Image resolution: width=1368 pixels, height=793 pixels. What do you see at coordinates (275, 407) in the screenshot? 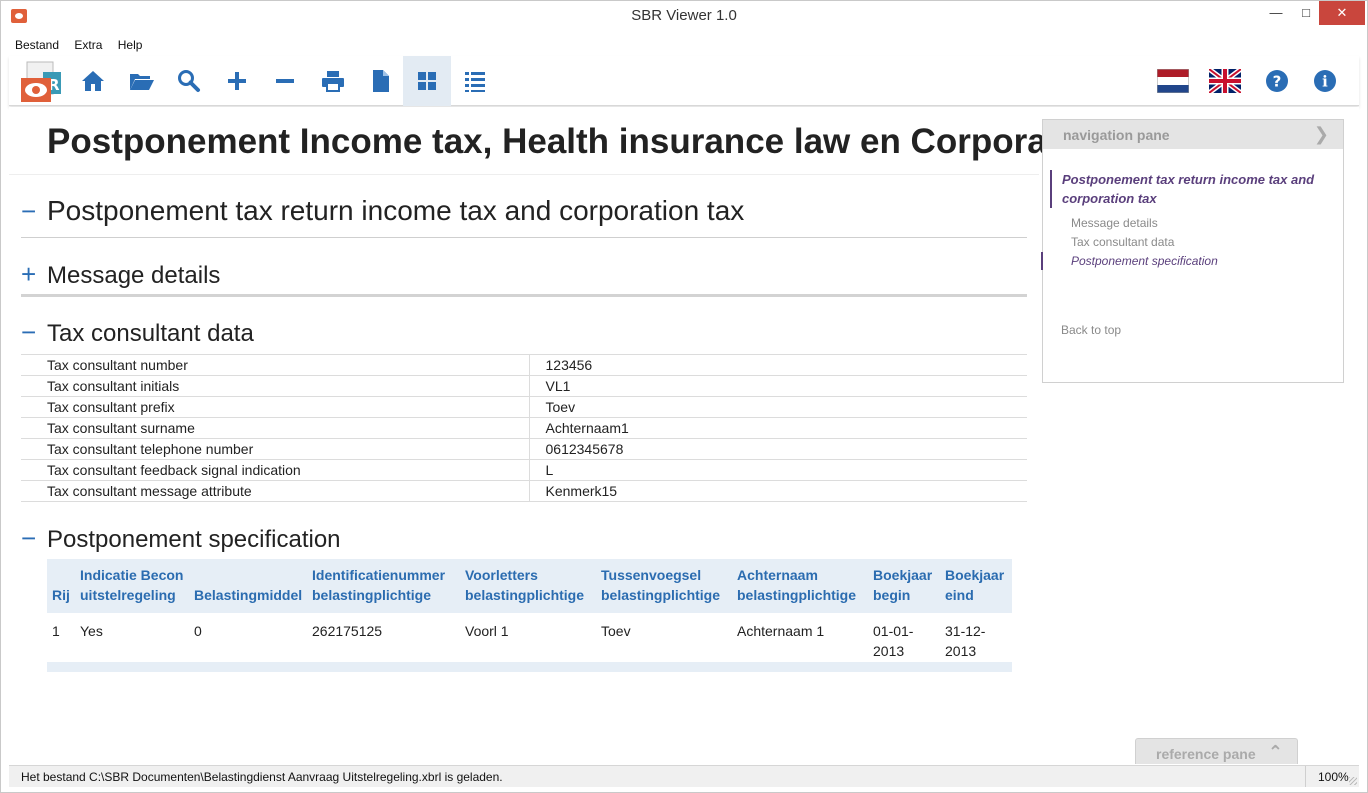
I see `field-label: Tax consultant prefix` at bounding box center [275, 407].